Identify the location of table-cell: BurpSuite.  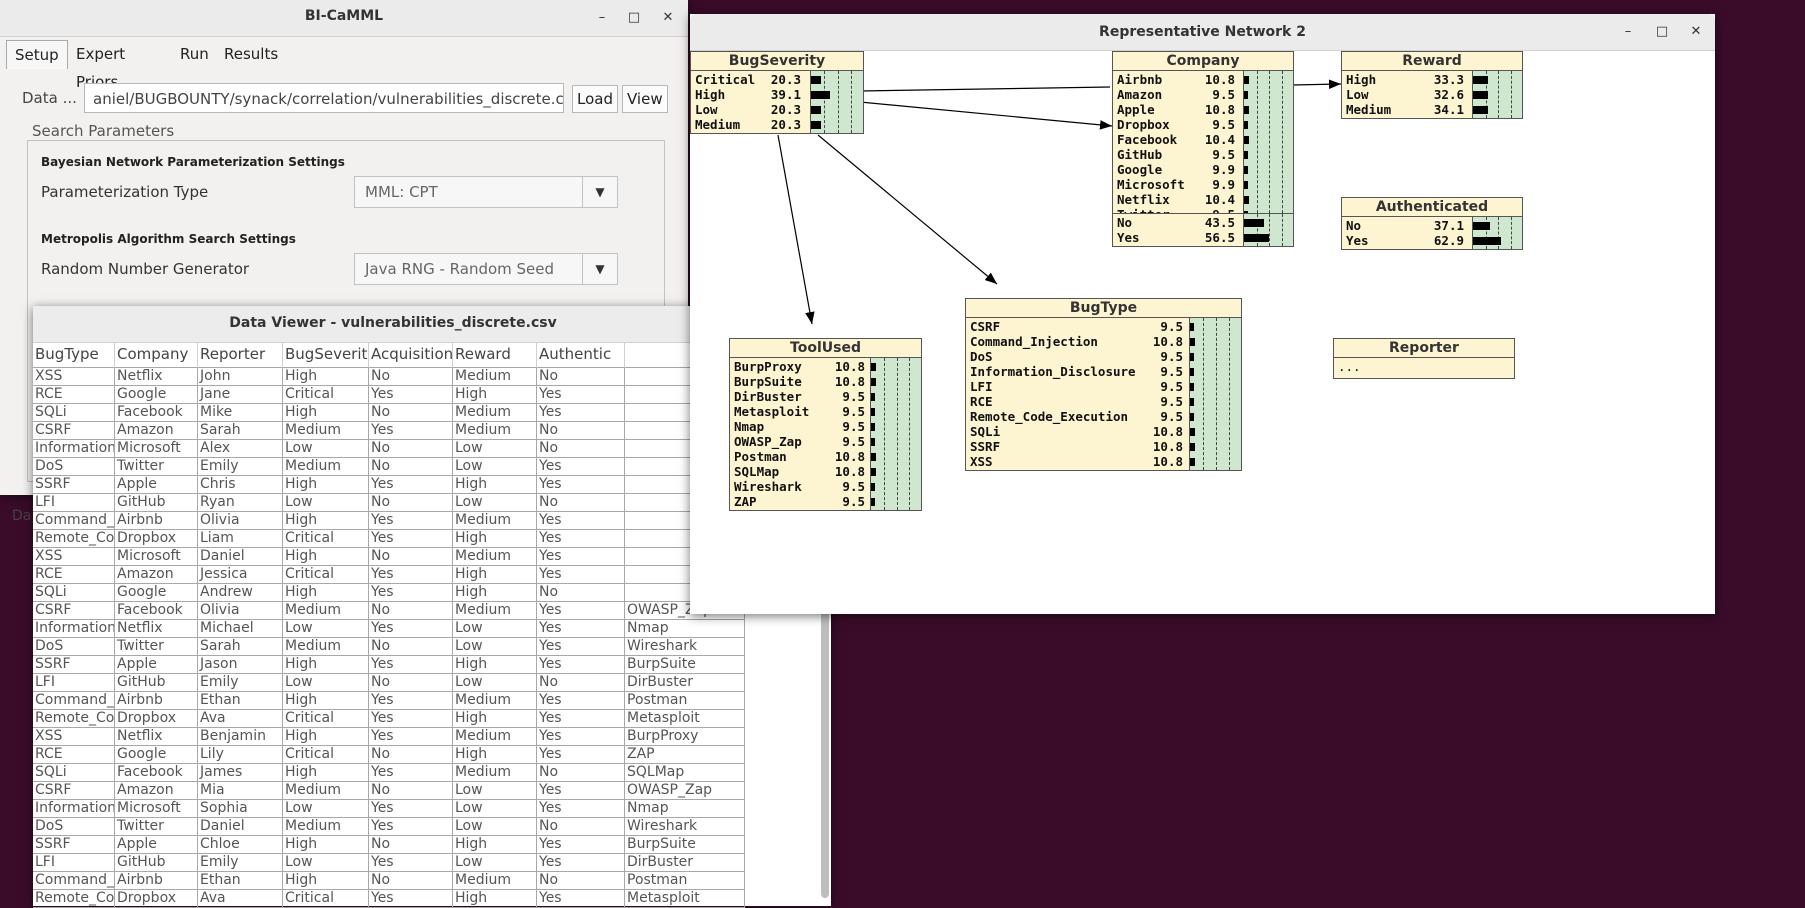
(685, 845).